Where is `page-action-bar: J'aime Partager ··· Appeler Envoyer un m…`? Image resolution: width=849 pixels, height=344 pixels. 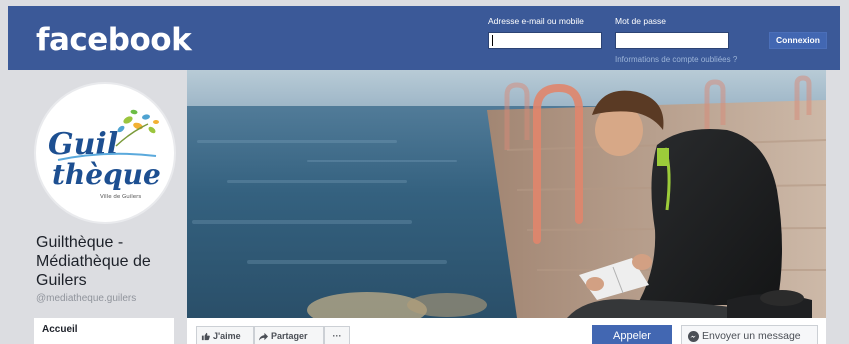
page-action-bar: J'aime Partager ··· Appeler Envoyer un m… is located at coordinates (506, 331).